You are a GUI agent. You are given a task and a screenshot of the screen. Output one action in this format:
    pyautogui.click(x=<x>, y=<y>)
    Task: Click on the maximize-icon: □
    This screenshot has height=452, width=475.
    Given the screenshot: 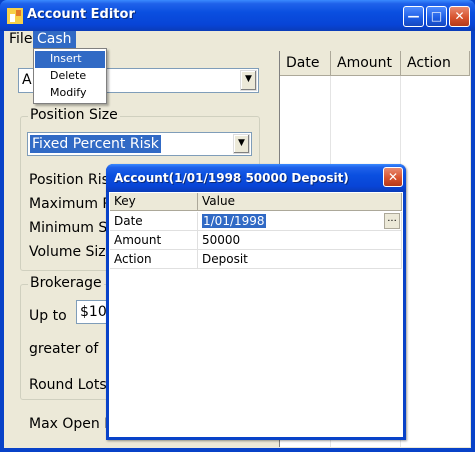 What is the action you would take?
    pyautogui.click(x=436, y=16)
    